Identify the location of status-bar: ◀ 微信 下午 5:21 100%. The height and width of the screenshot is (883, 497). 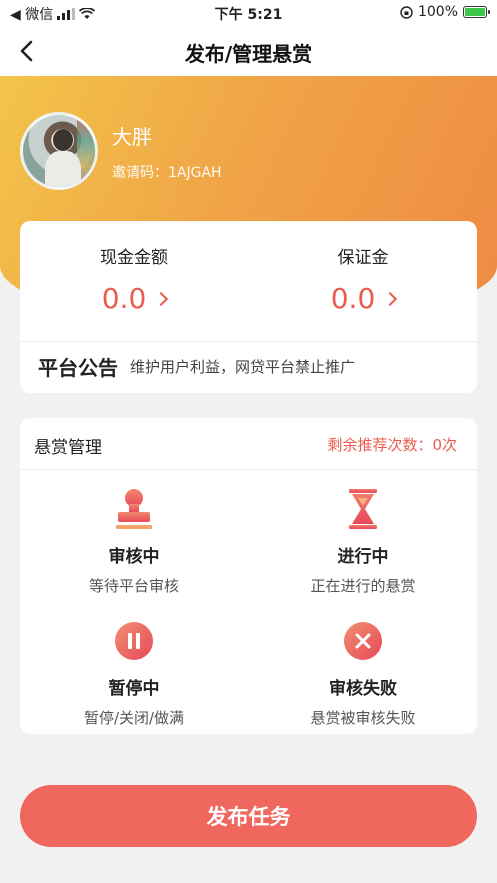
(248, 13).